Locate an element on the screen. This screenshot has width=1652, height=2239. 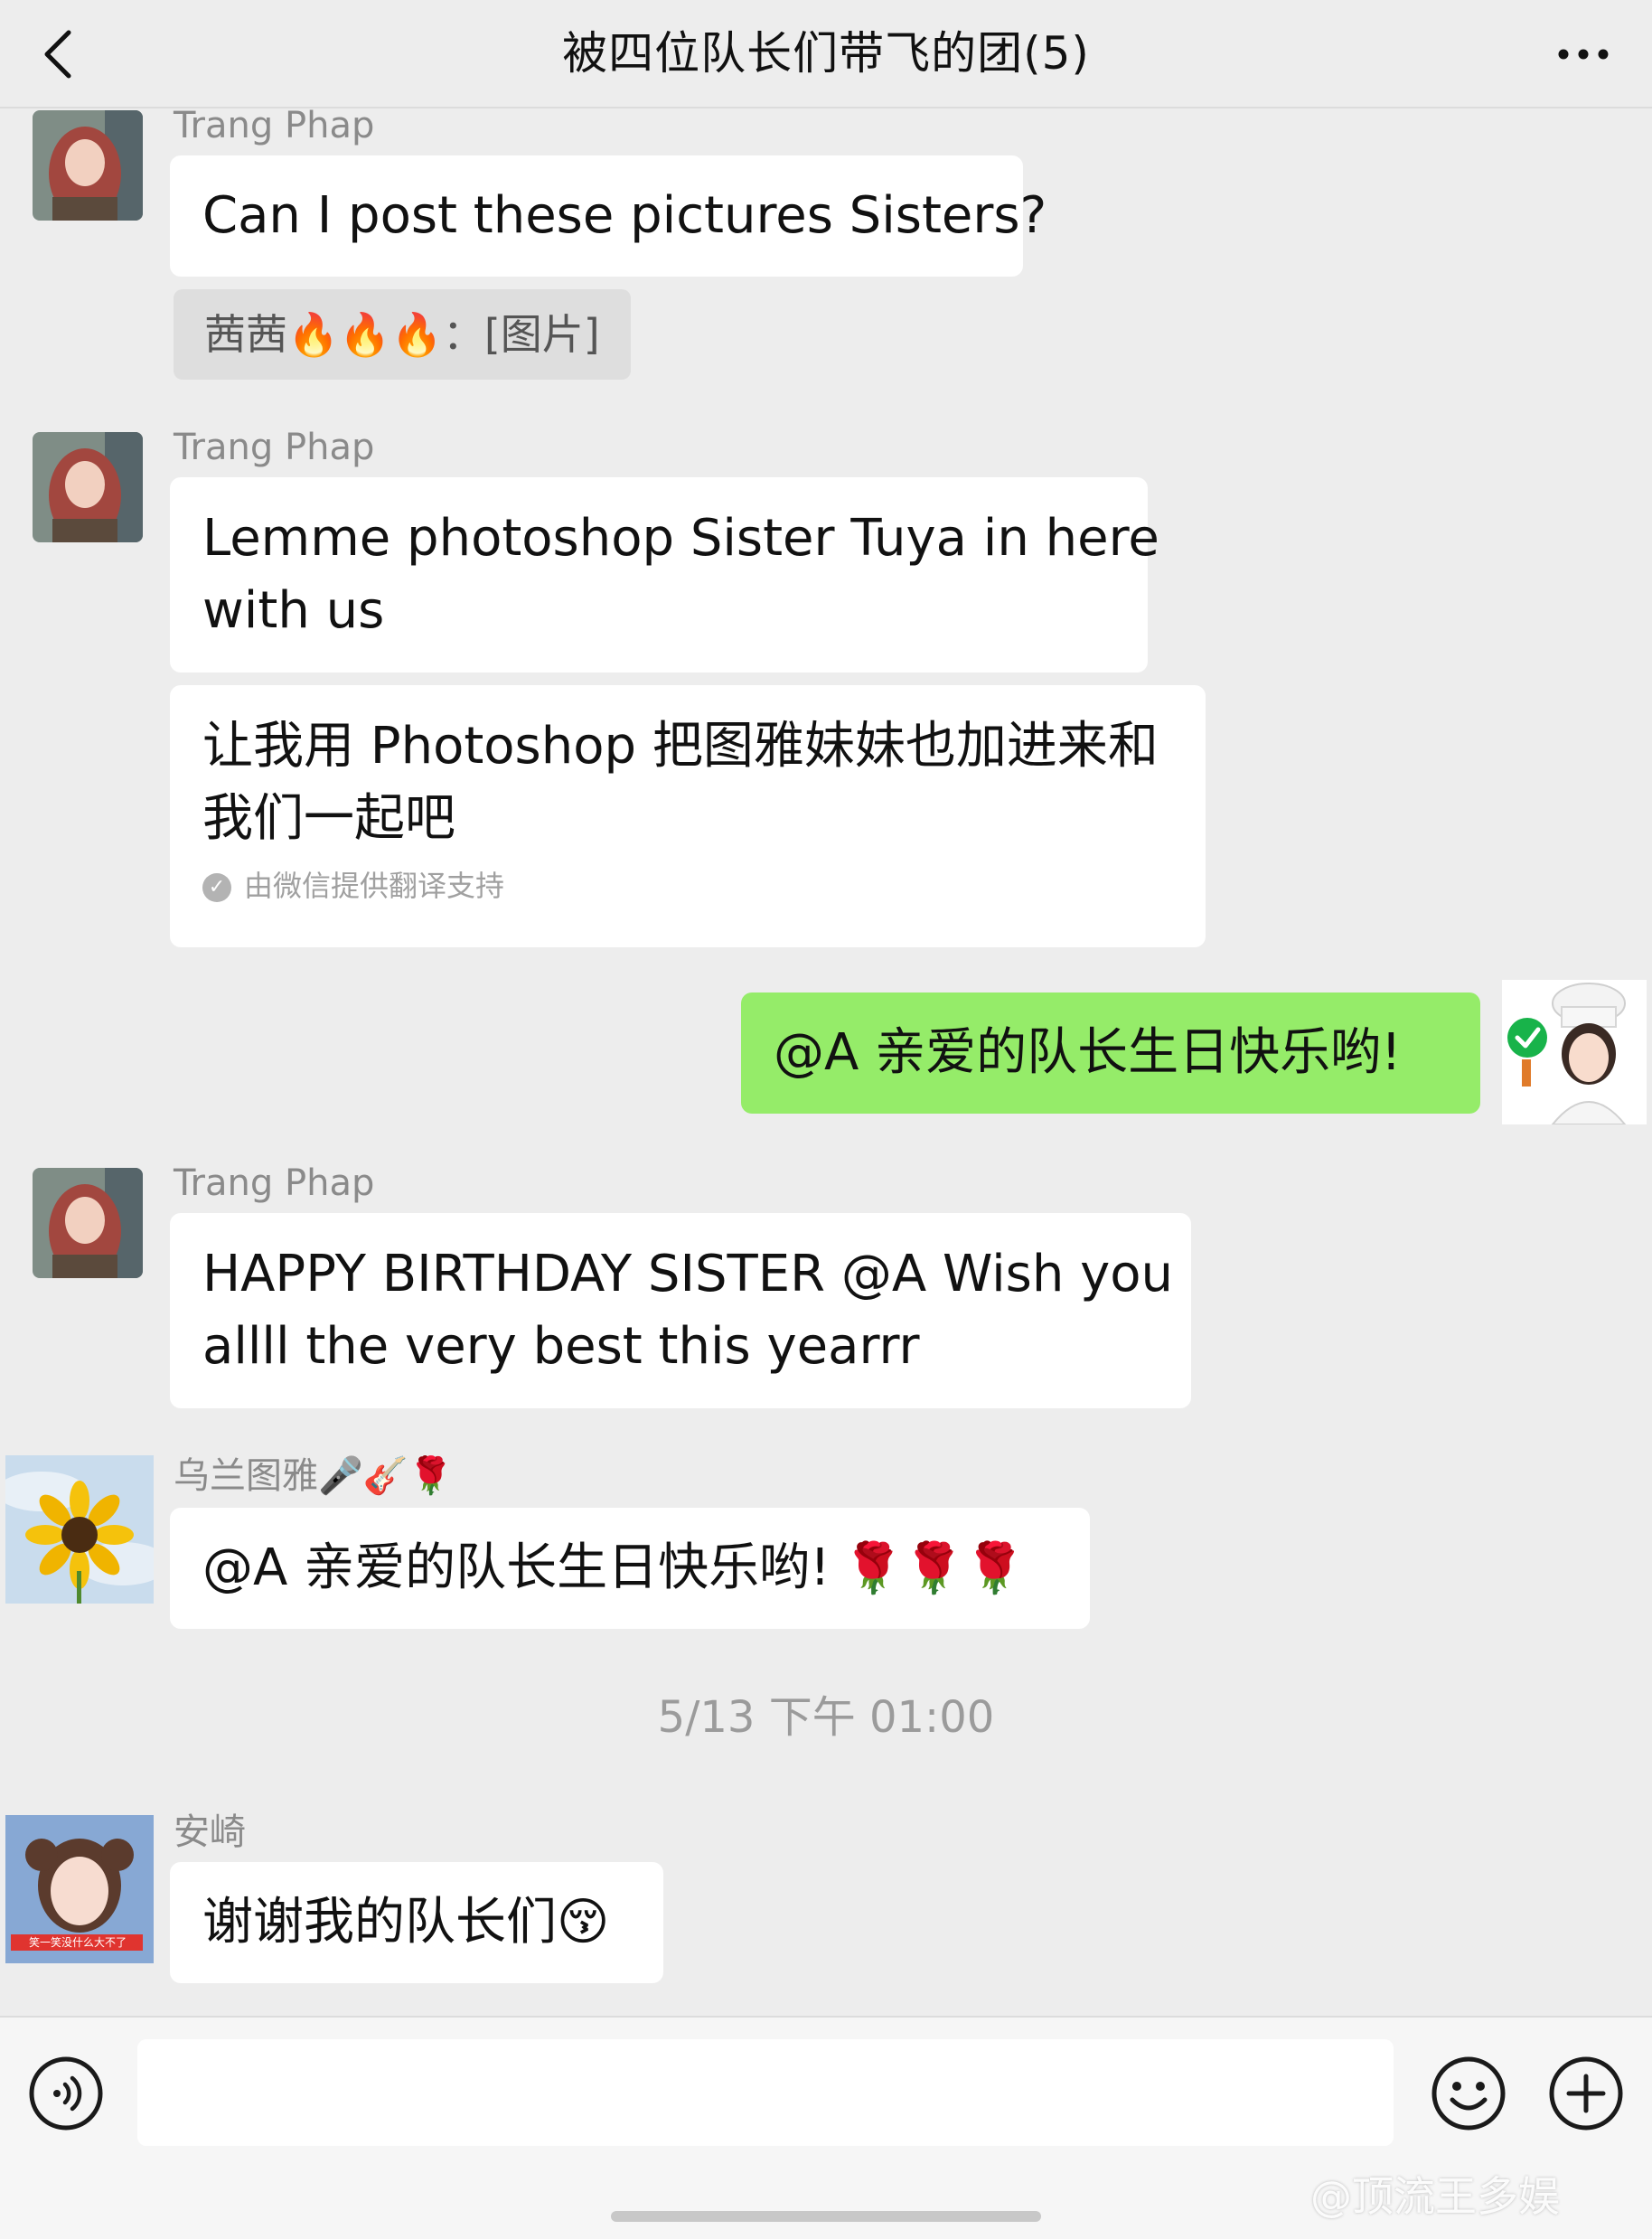
message-text-line: with us is located at coordinates (293, 611).